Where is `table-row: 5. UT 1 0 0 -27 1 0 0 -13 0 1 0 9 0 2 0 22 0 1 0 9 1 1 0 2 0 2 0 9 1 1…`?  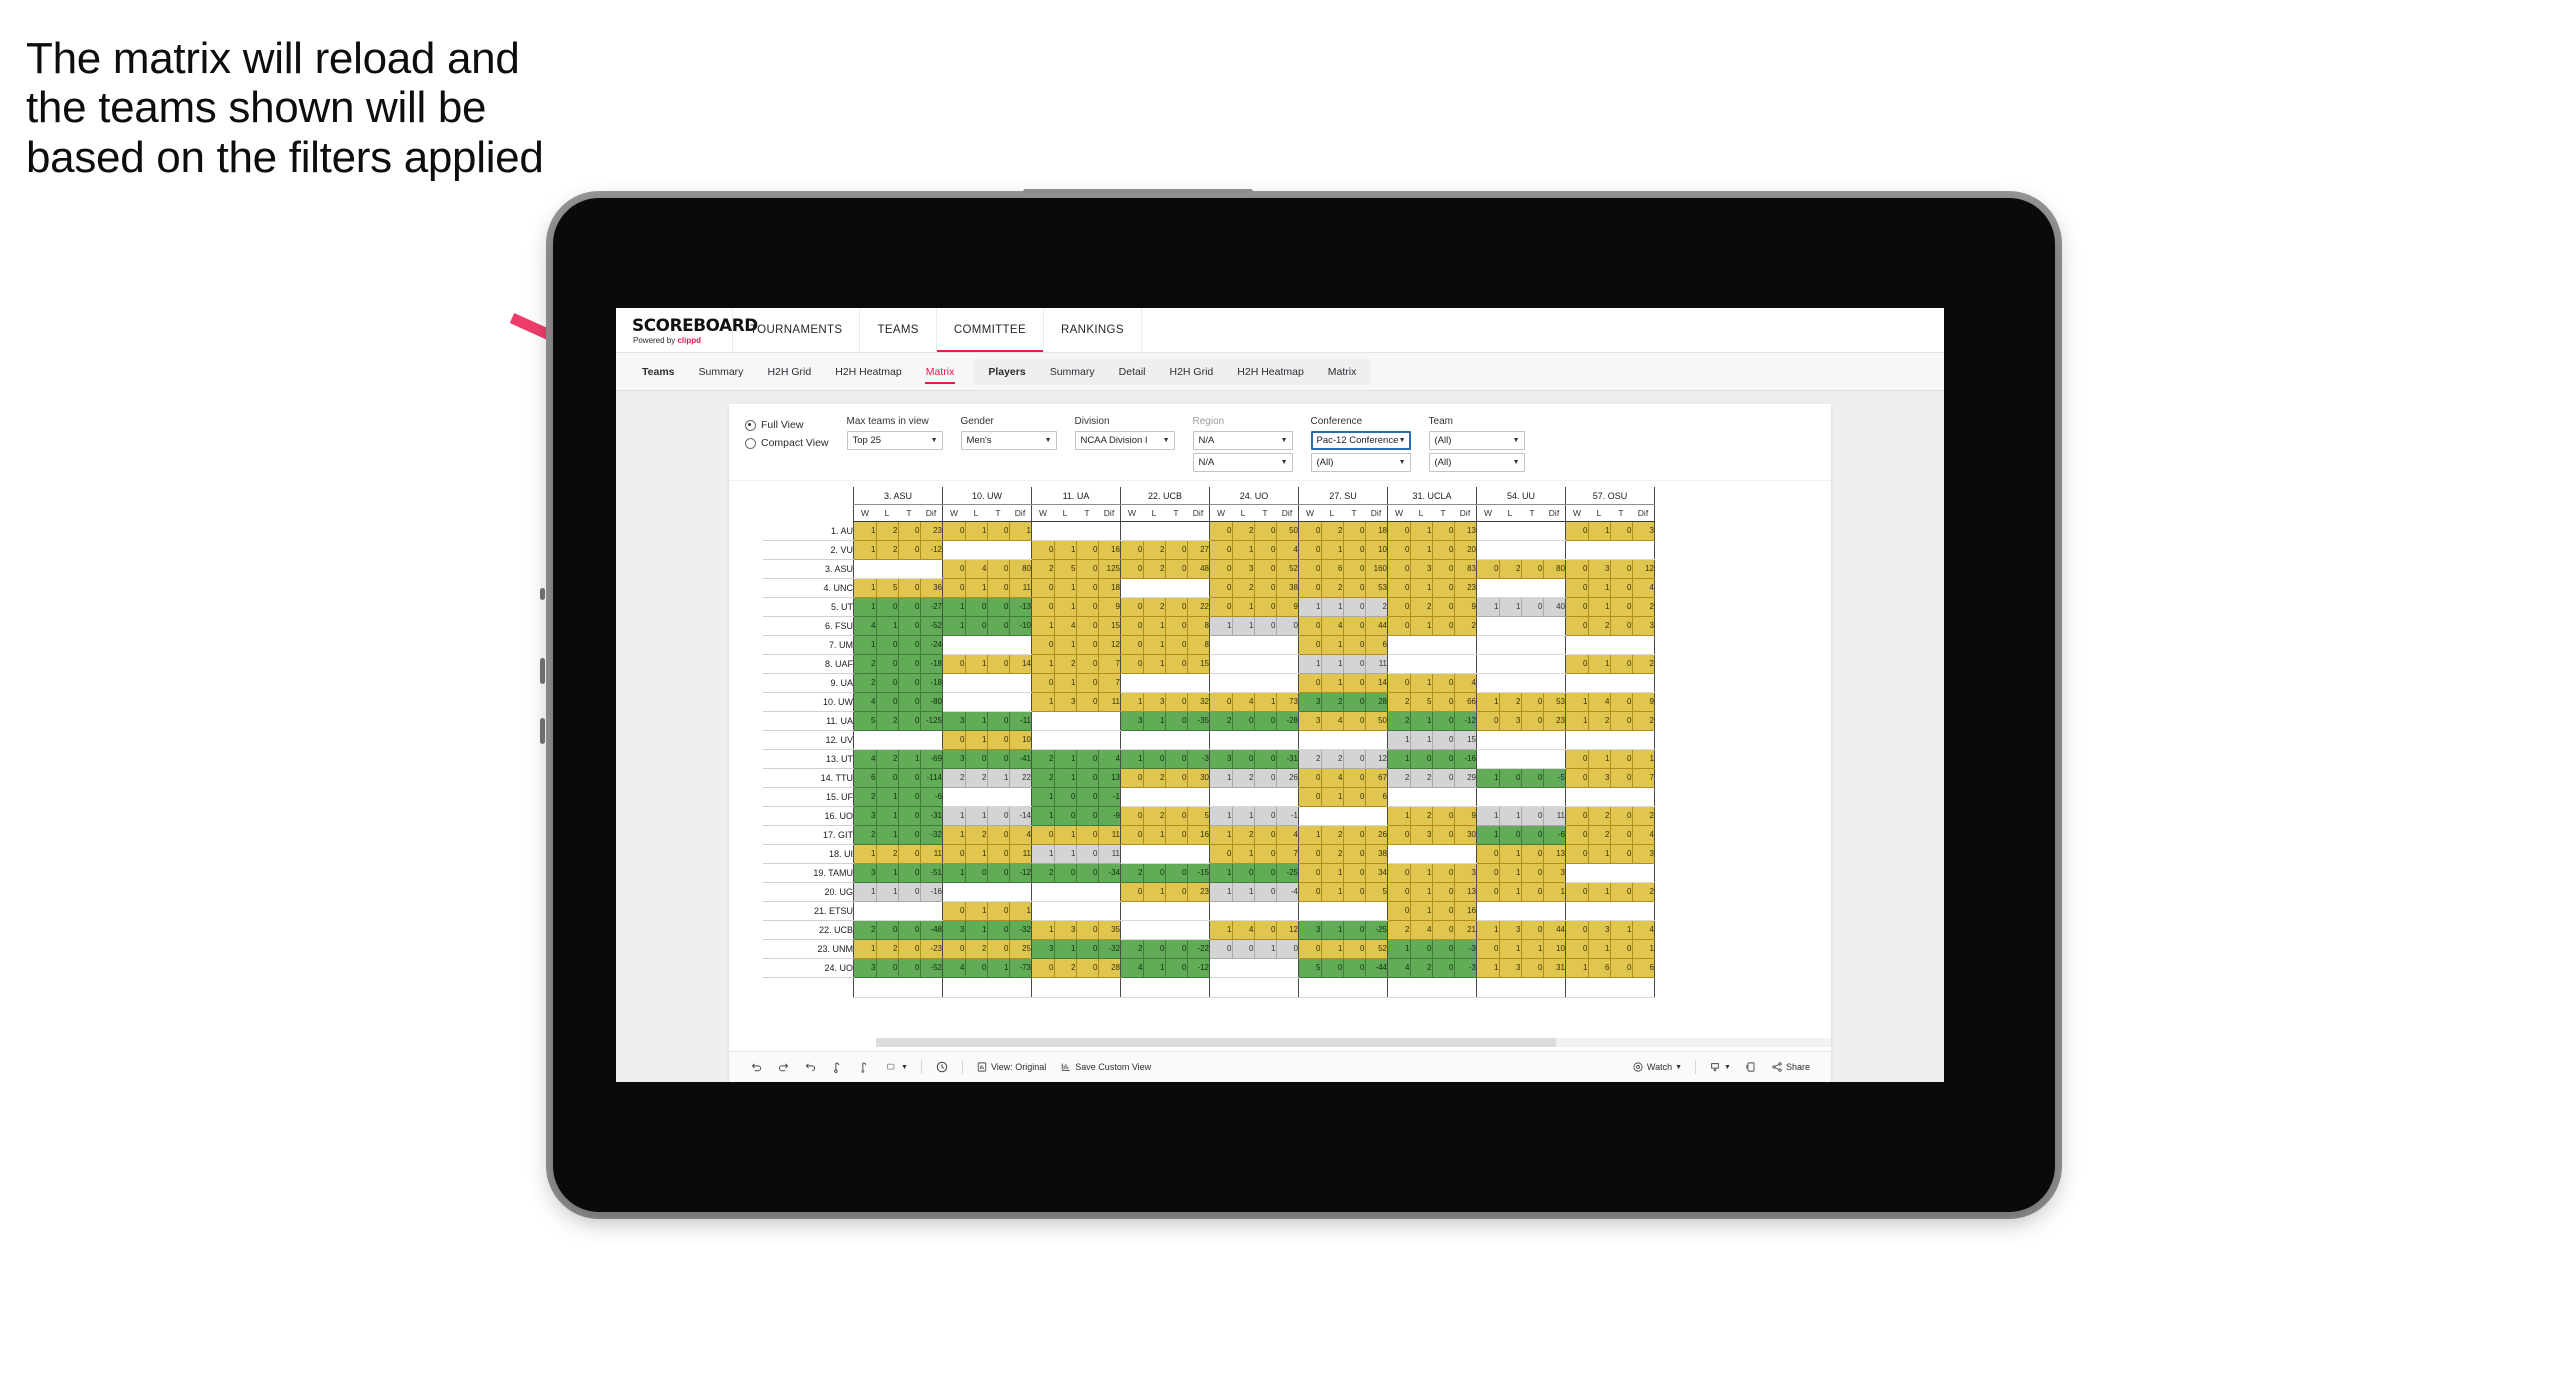
table-row: 5. UT 1 0 0 -27 1 0 0 -13 0 1 0 9 0 2 0 22 0 1 0 9 1 1 0 2 0 2 0 9 1 1… is located at coordinates (1209, 606).